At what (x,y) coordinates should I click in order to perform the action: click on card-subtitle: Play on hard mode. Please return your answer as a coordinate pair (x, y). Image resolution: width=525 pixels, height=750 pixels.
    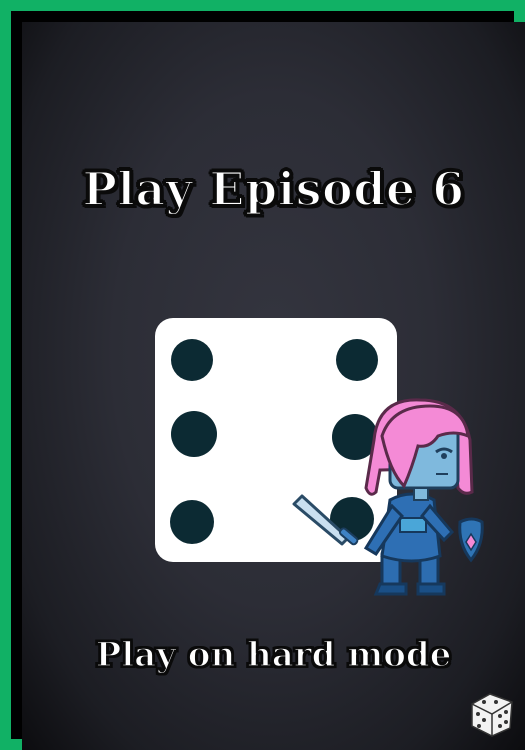
    Looking at the image, I should click on (273, 655).